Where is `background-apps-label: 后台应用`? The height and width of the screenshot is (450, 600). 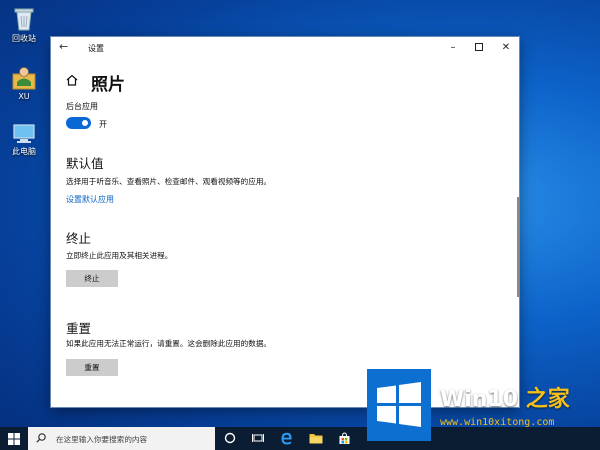
background-apps-label: 后台应用 is located at coordinates (82, 106).